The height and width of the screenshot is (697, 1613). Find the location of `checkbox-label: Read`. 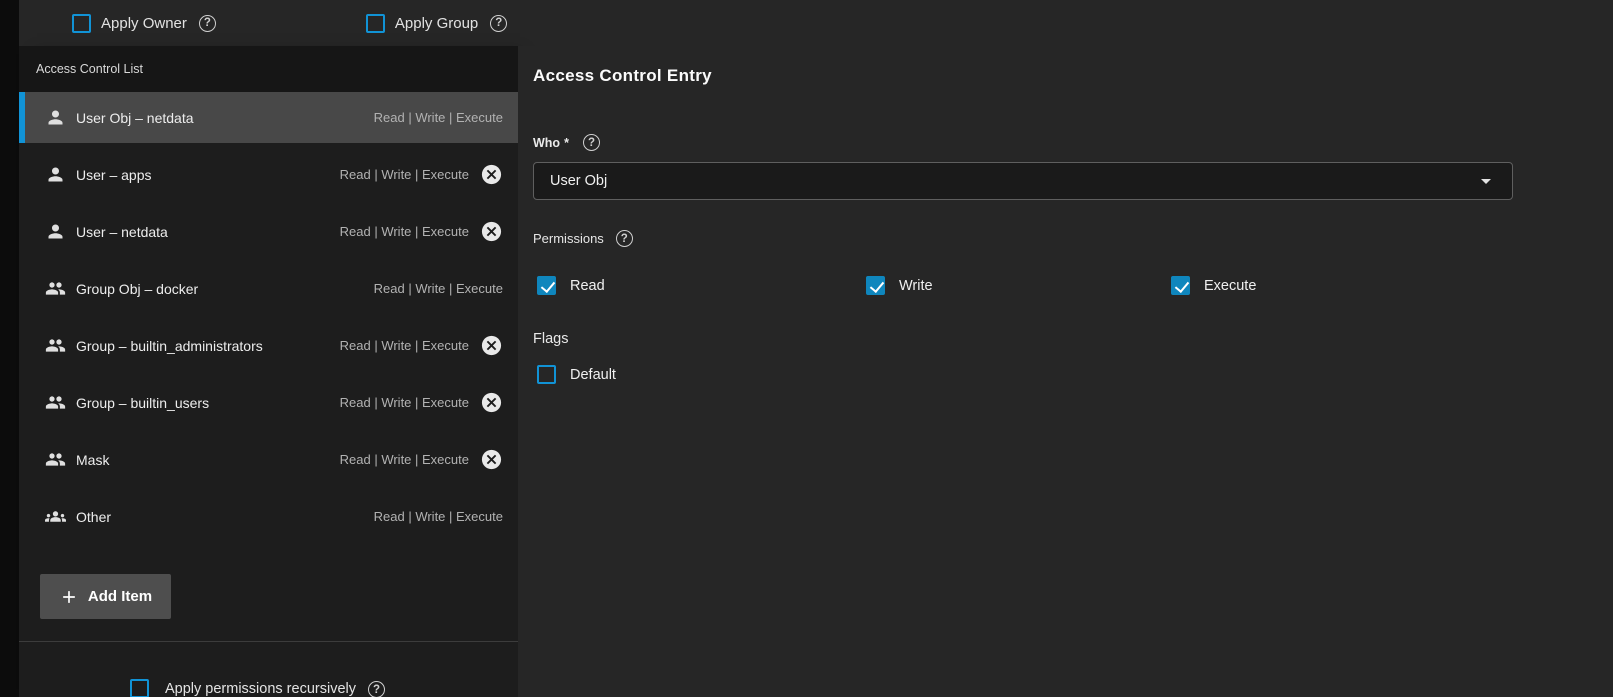

checkbox-label: Read is located at coordinates (587, 285).